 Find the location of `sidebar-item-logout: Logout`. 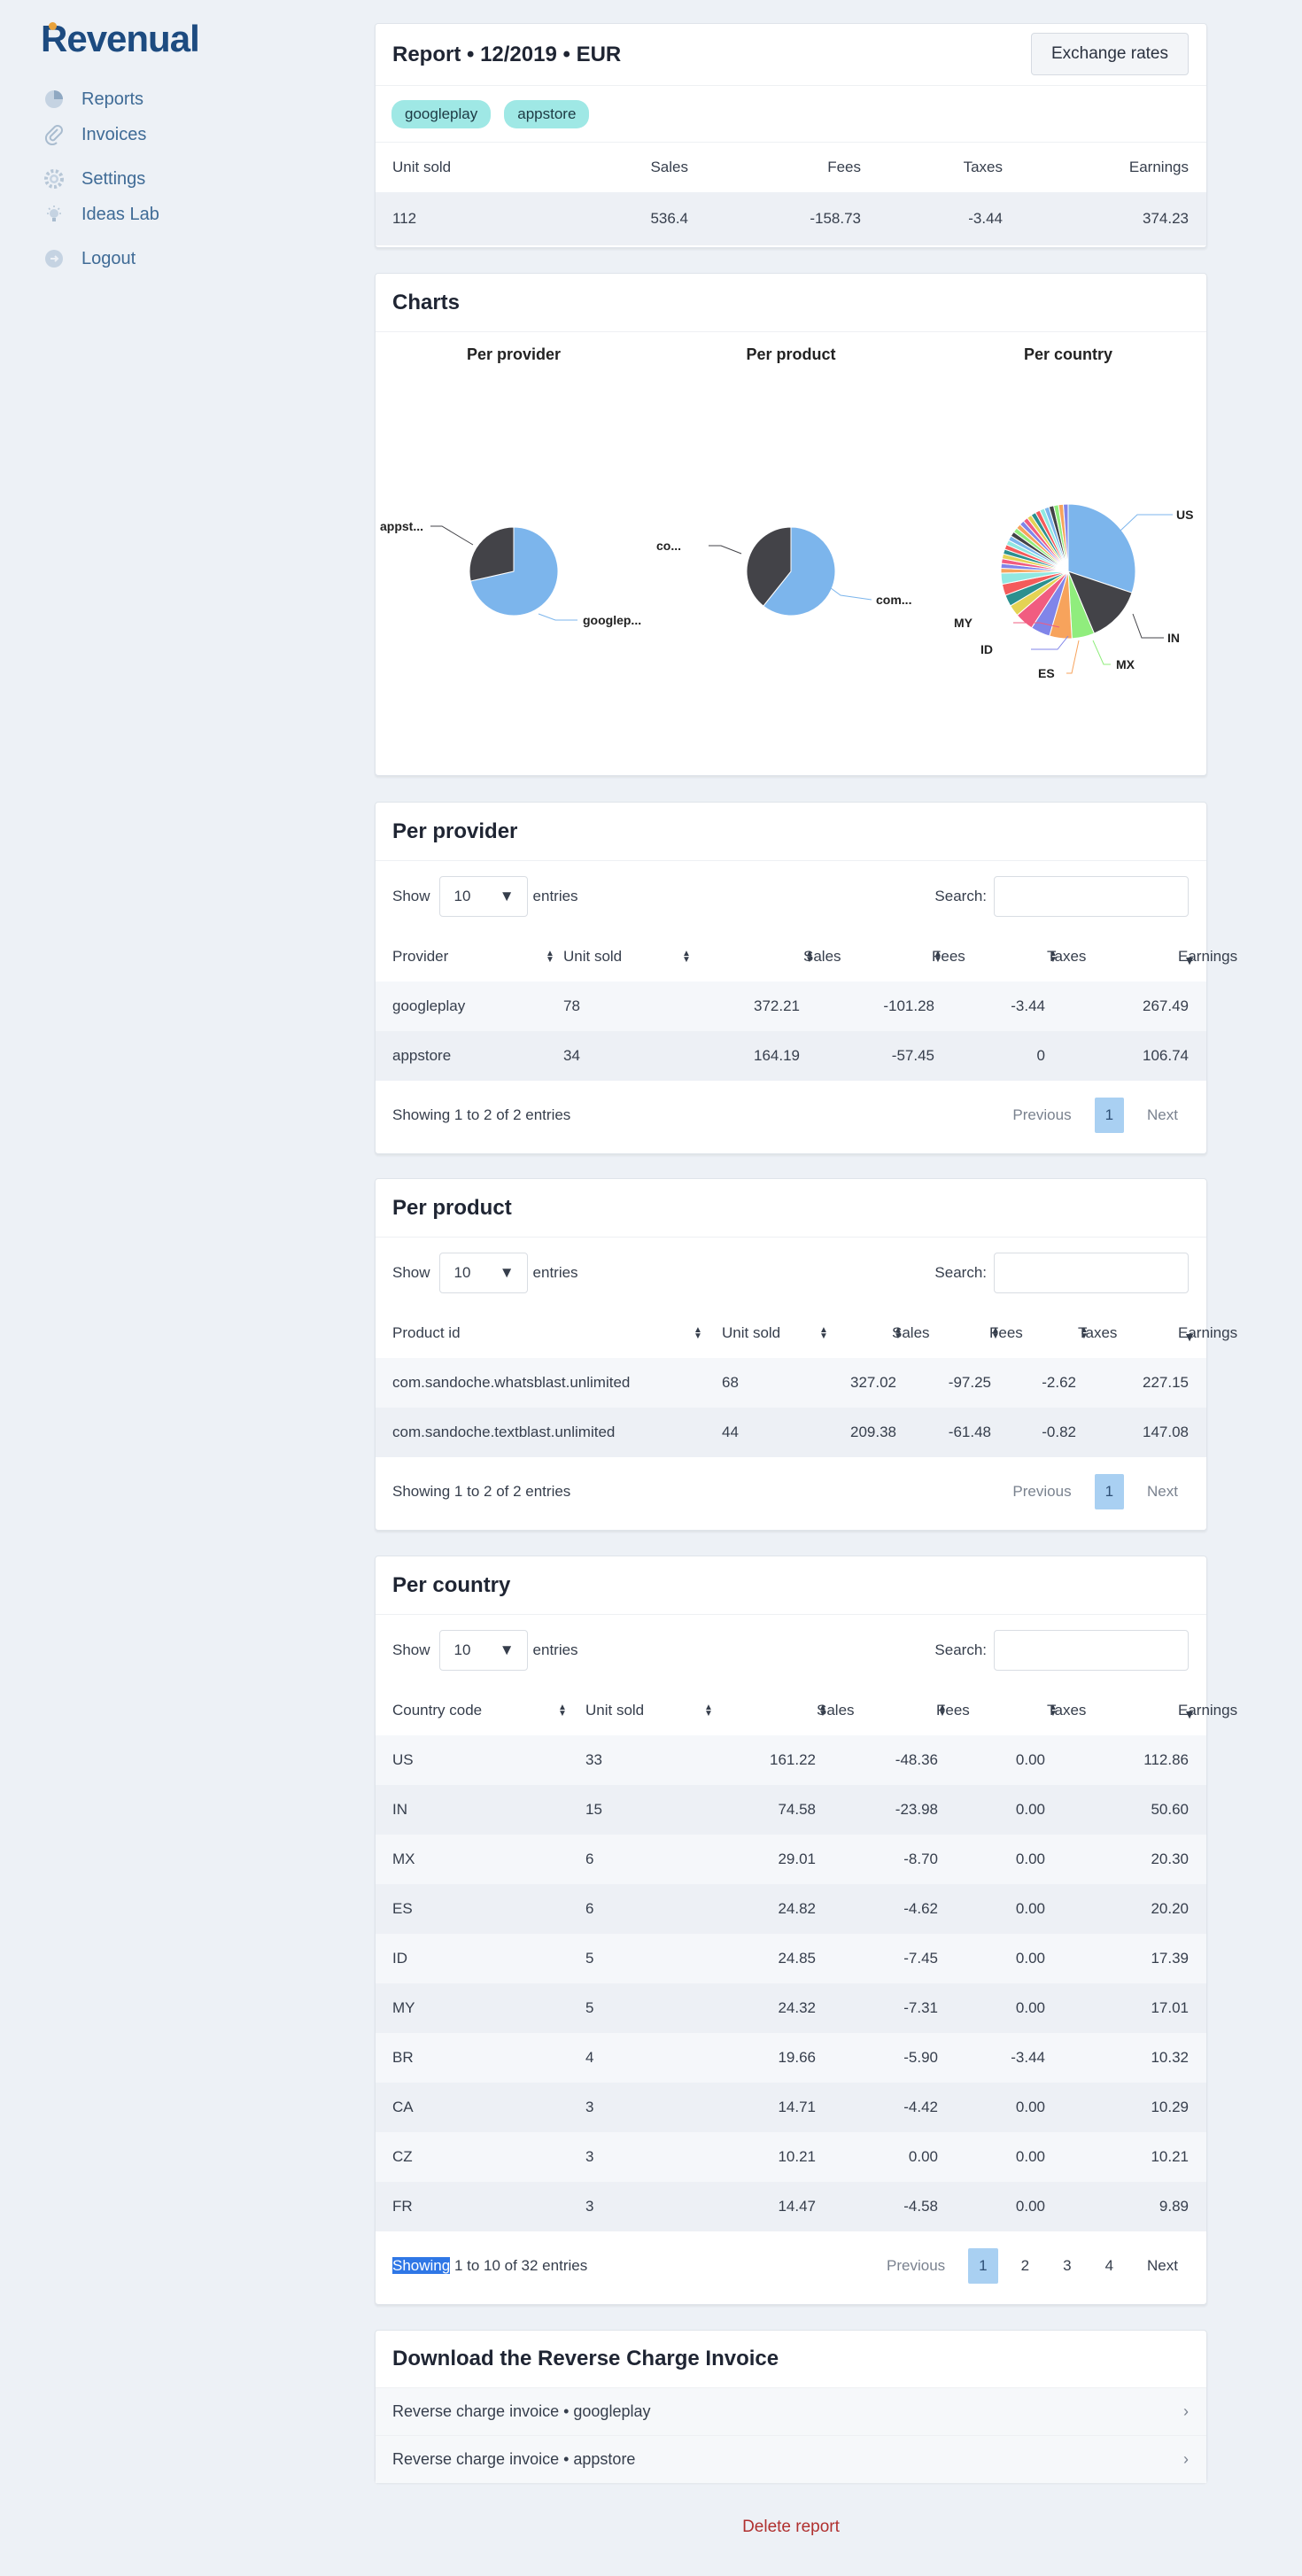

sidebar-item-logout: Logout is located at coordinates (90, 258).